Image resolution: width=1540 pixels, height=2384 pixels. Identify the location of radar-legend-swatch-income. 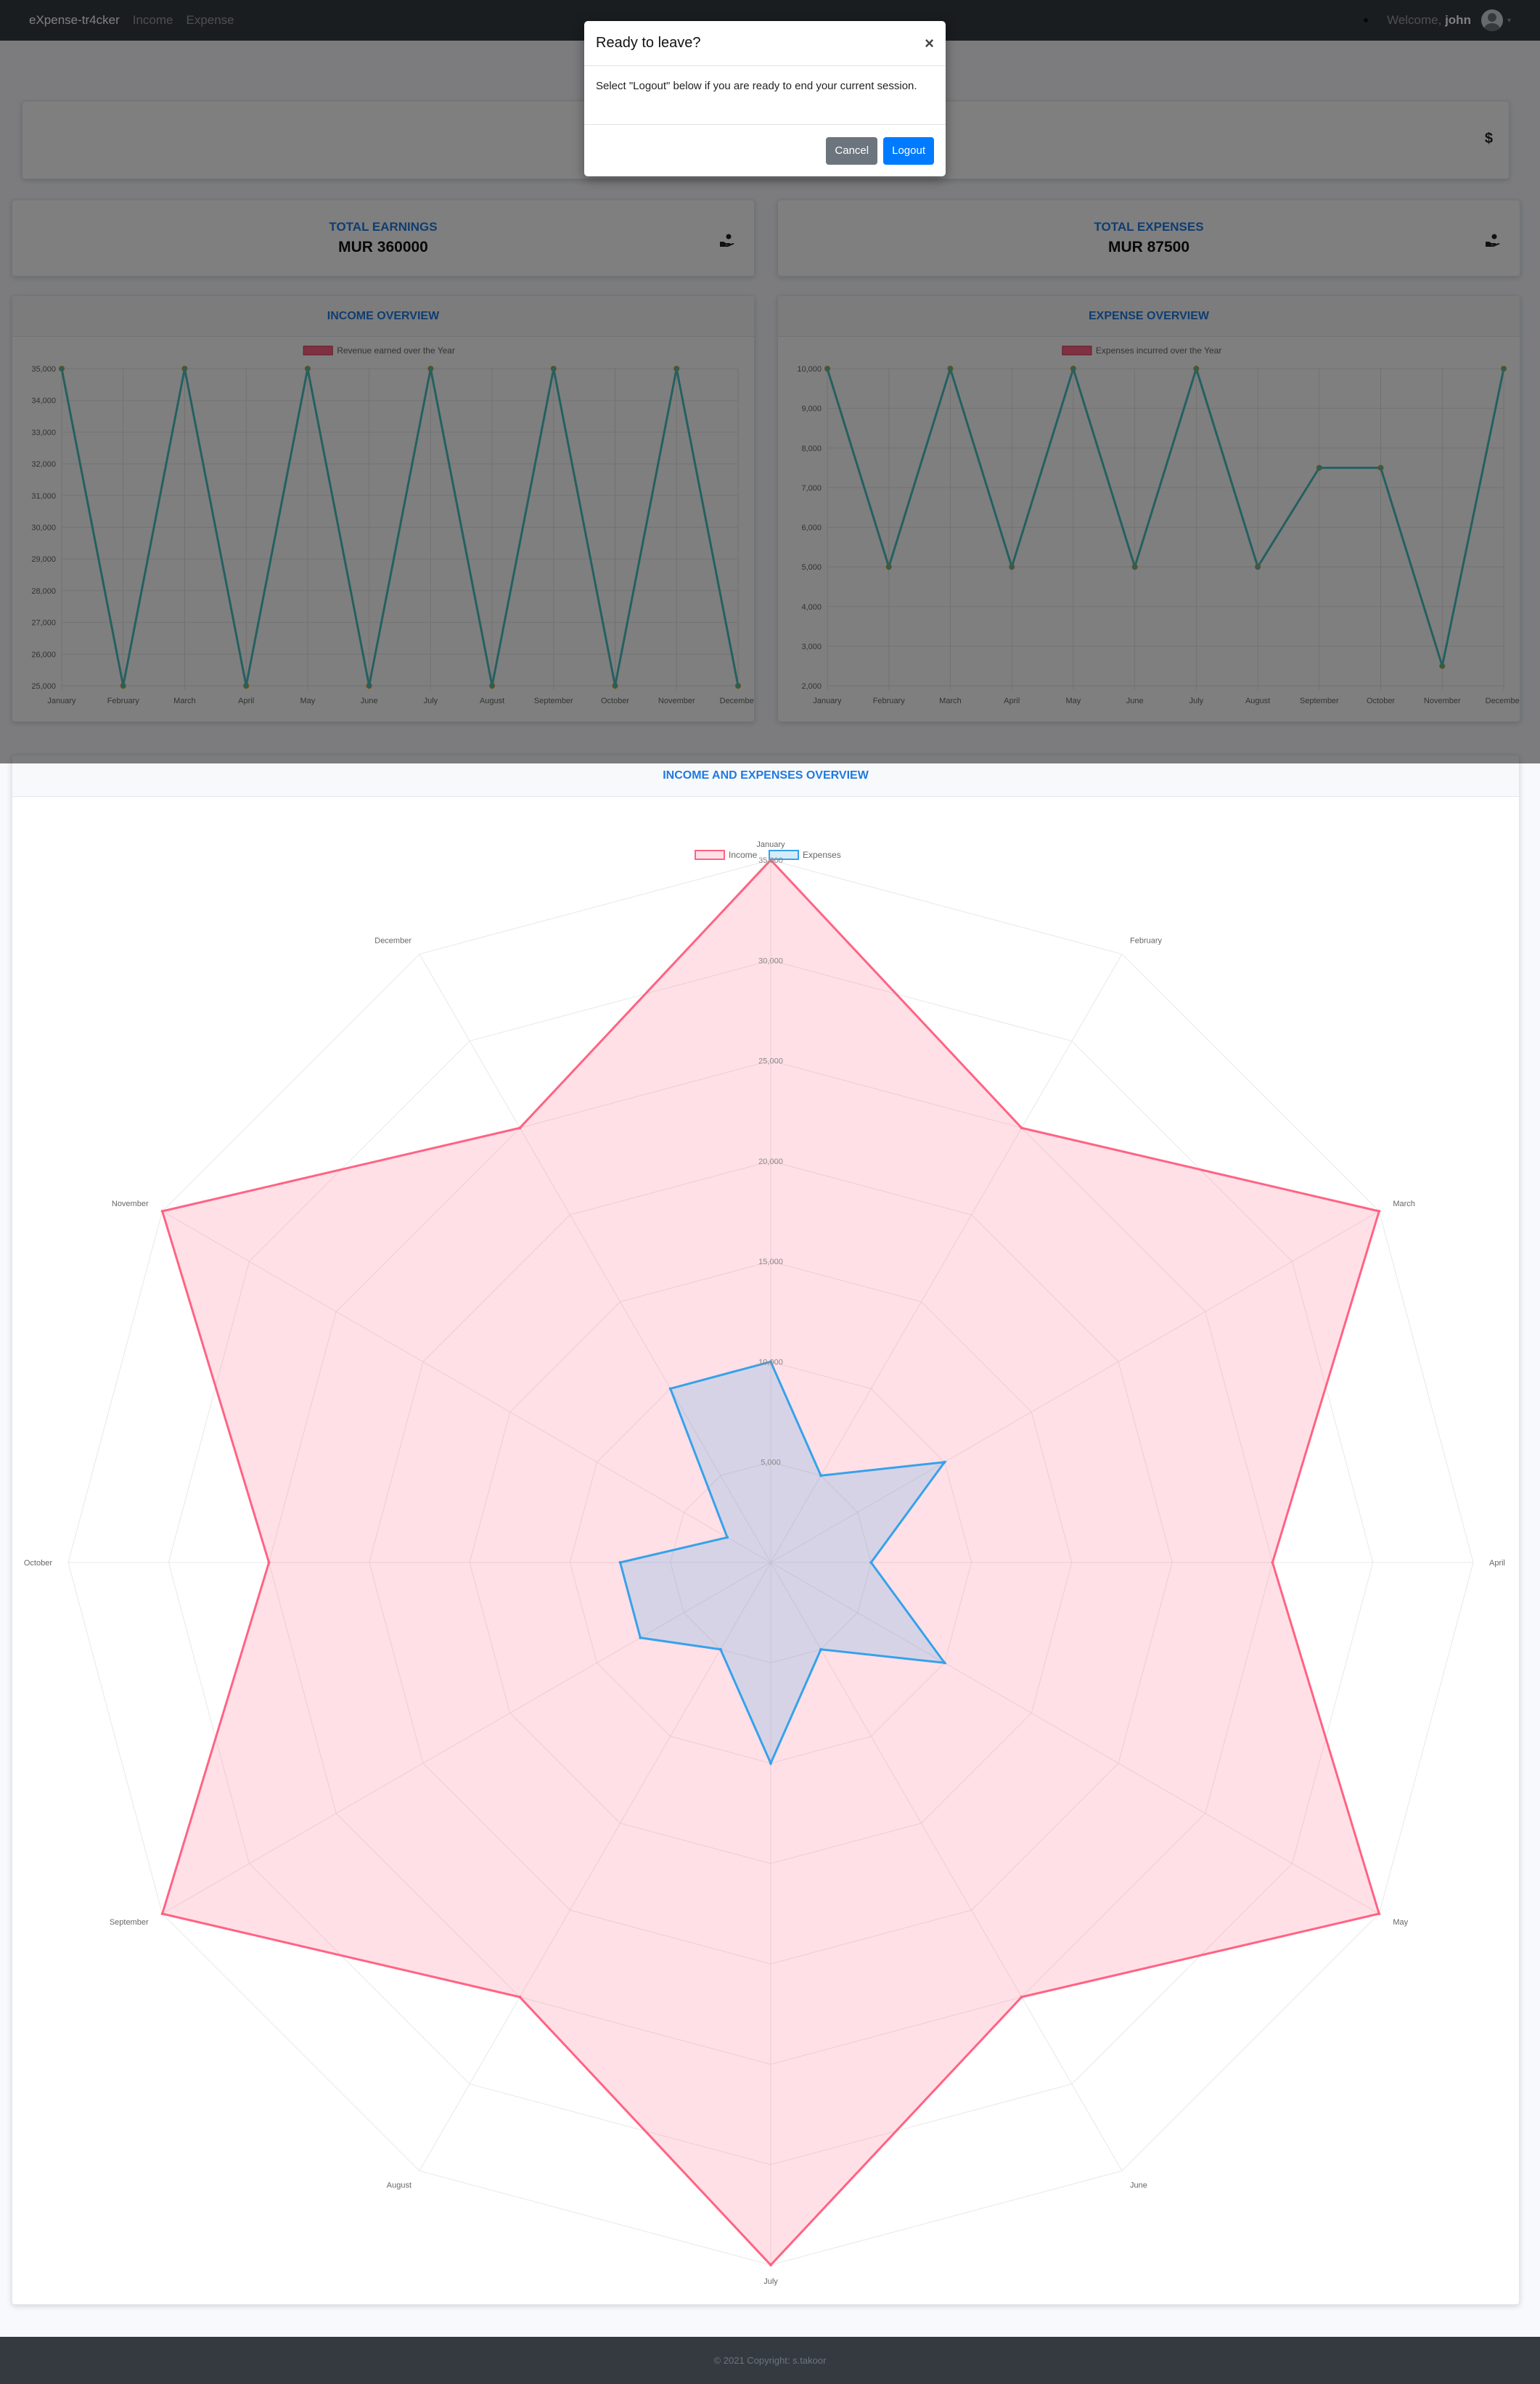
(710, 855).